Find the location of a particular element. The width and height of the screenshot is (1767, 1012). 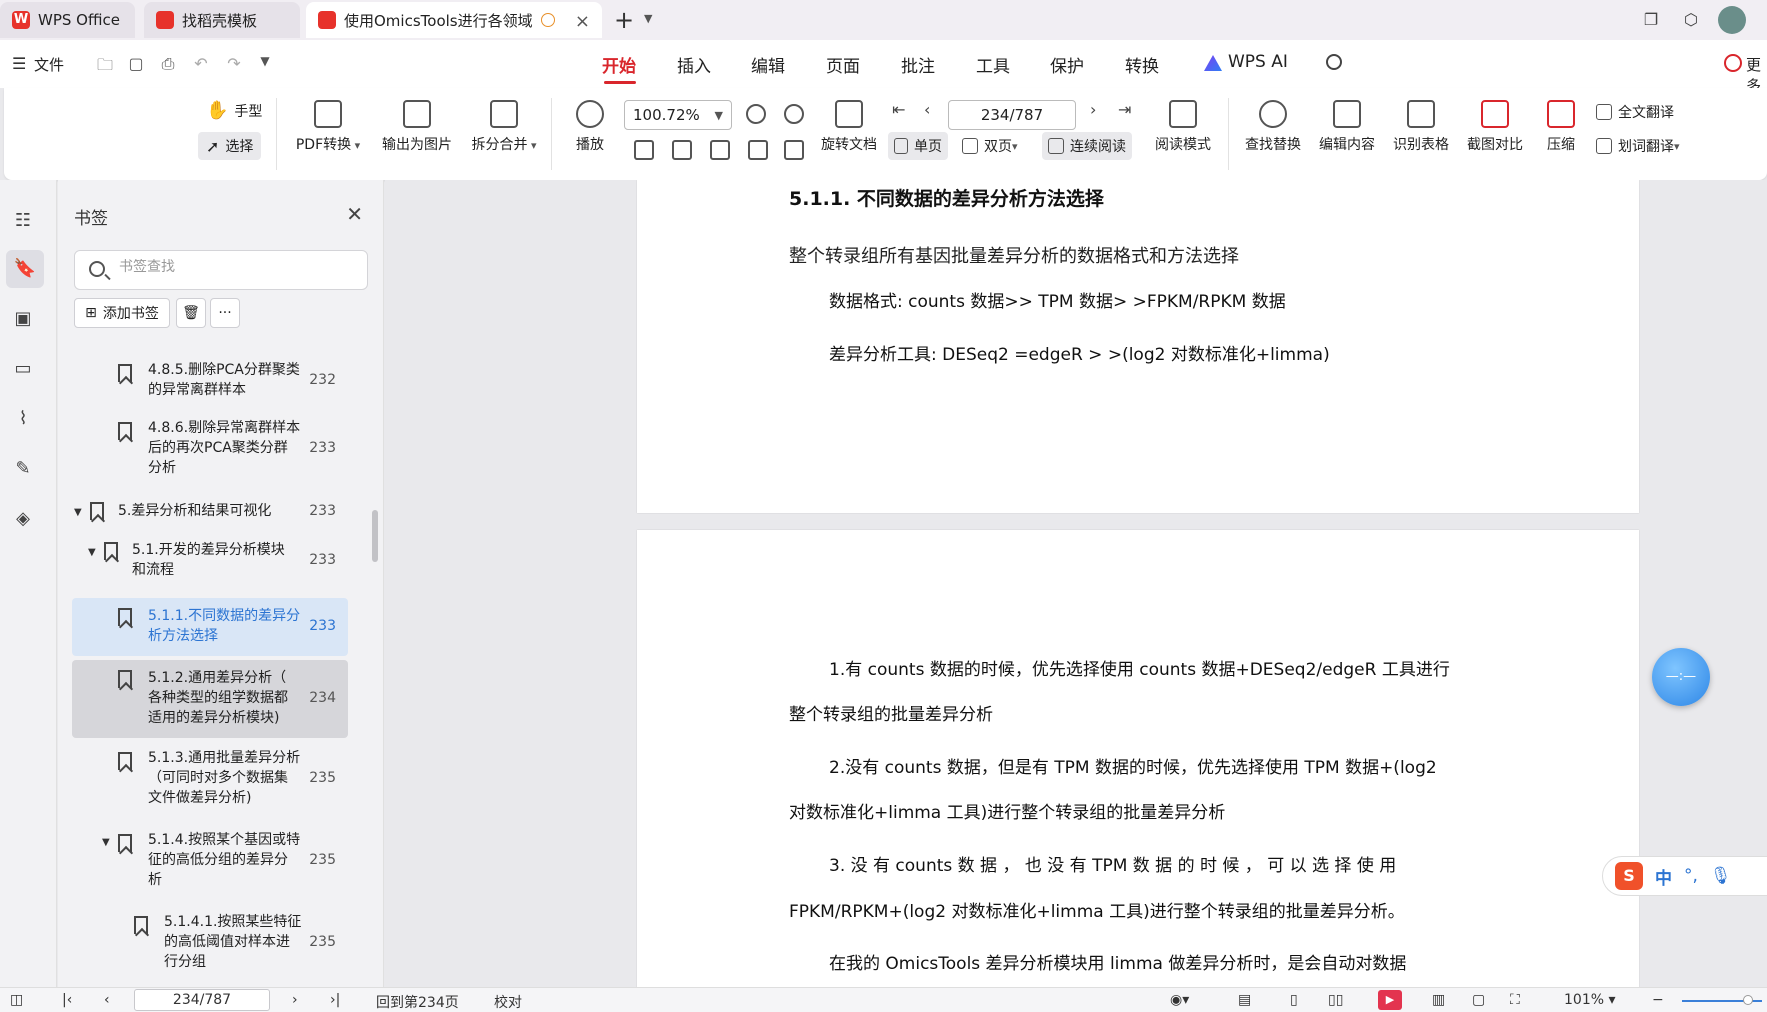

bookmark-more-button: ··· is located at coordinates (225, 313).